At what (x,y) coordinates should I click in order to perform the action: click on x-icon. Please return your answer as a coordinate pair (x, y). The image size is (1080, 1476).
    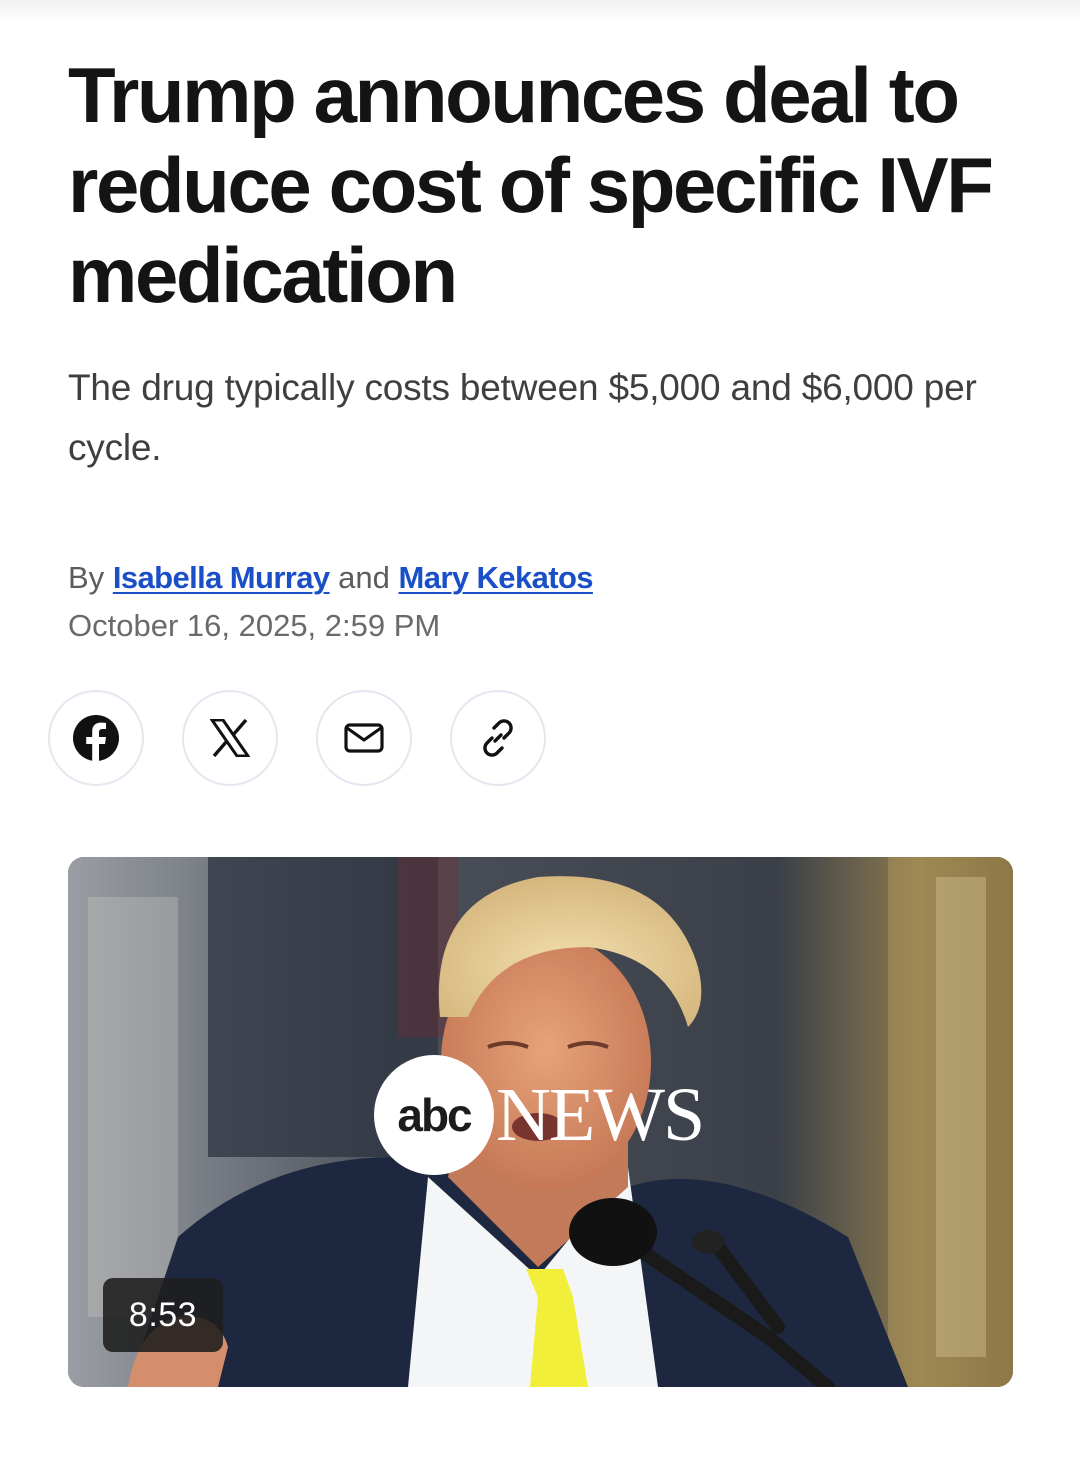
    Looking at the image, I should click on (230, 738).